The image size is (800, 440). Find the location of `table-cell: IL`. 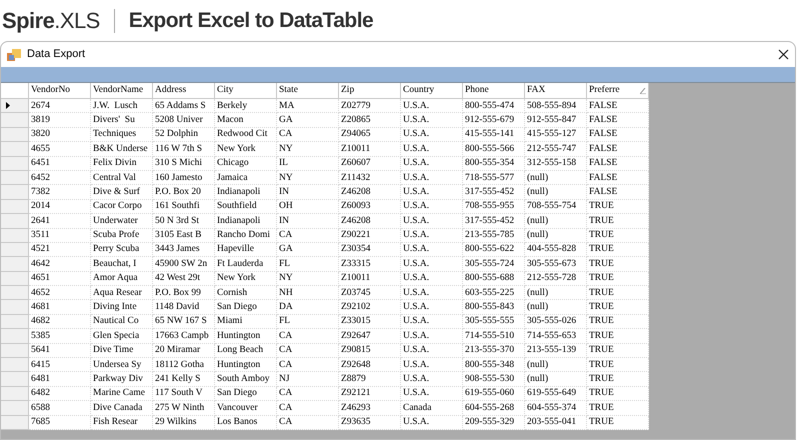

table-cell: IL is located at coordinates (308, 163).